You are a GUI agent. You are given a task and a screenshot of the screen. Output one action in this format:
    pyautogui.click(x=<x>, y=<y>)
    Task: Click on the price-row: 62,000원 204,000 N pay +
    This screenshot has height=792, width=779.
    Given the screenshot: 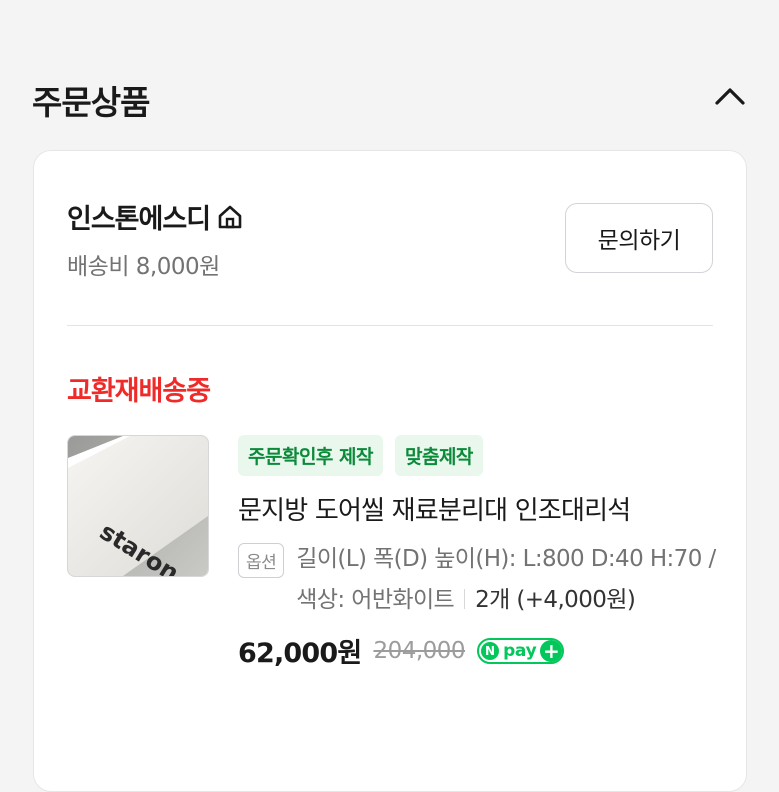 What is the action you would take?
    pyautogui.click(x=477, y=650)
    